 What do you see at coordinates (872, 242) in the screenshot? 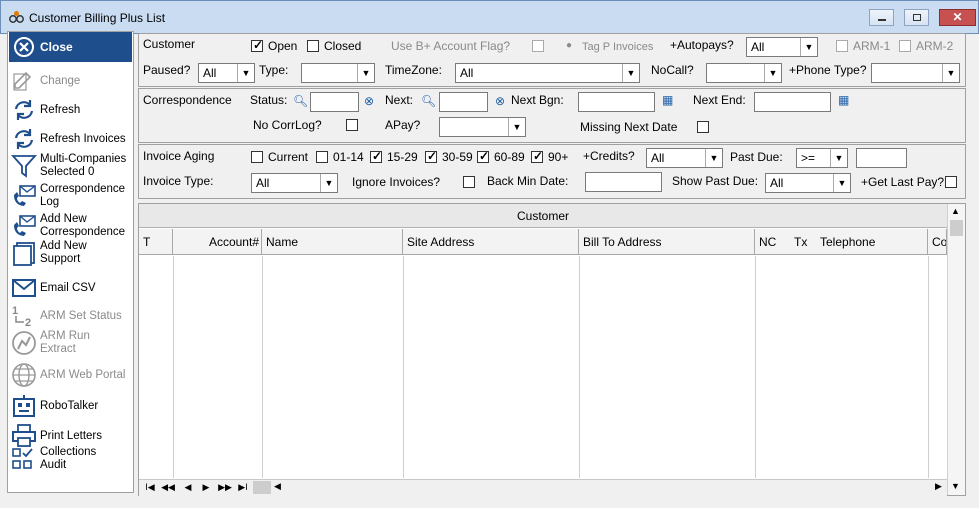
I see `column-header-telephone: Telephone` at bounding box center [872, 242].